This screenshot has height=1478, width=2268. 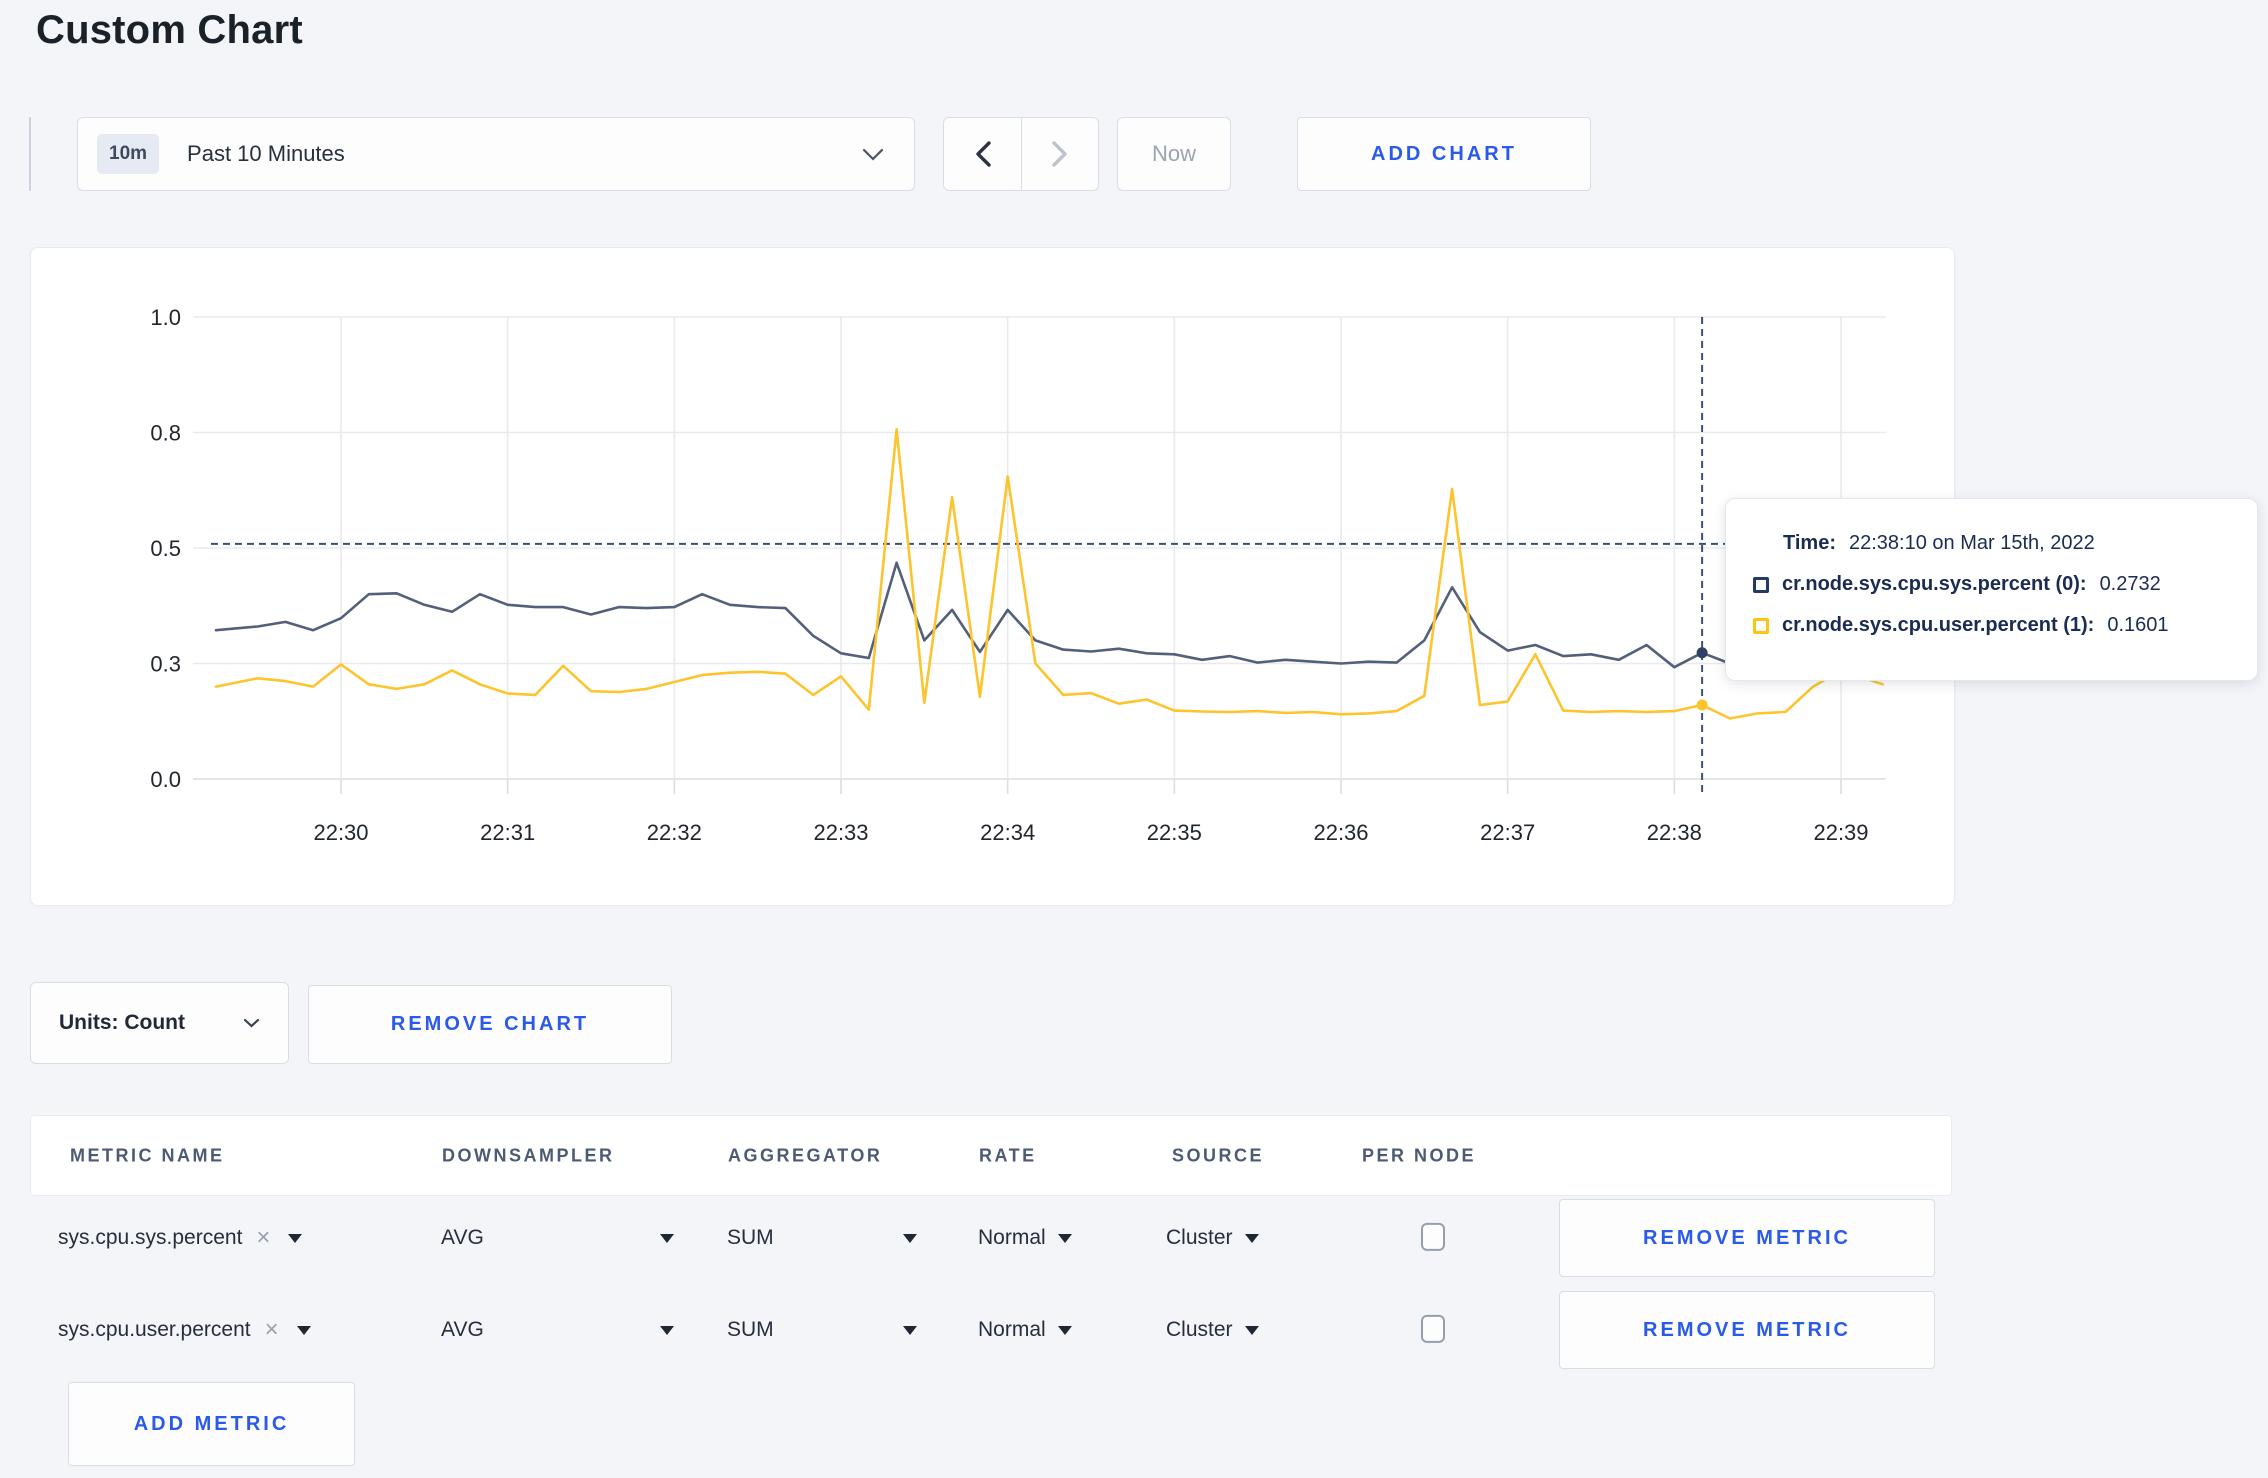 What do you see at coordinates (154, 1329) in the screenshot?
I see `metric-name-value: sys.cpu.user.percent` at bounding box center [154, 1329].